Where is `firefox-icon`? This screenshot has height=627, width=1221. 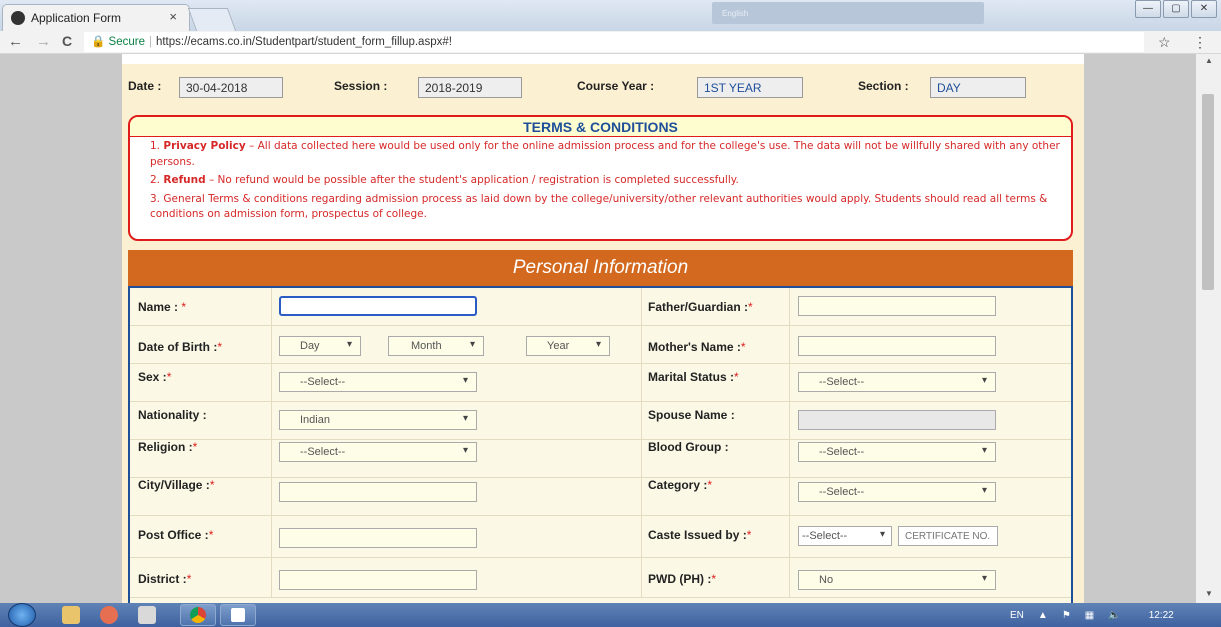 firefox-icon is located at coordinates (109, 615).